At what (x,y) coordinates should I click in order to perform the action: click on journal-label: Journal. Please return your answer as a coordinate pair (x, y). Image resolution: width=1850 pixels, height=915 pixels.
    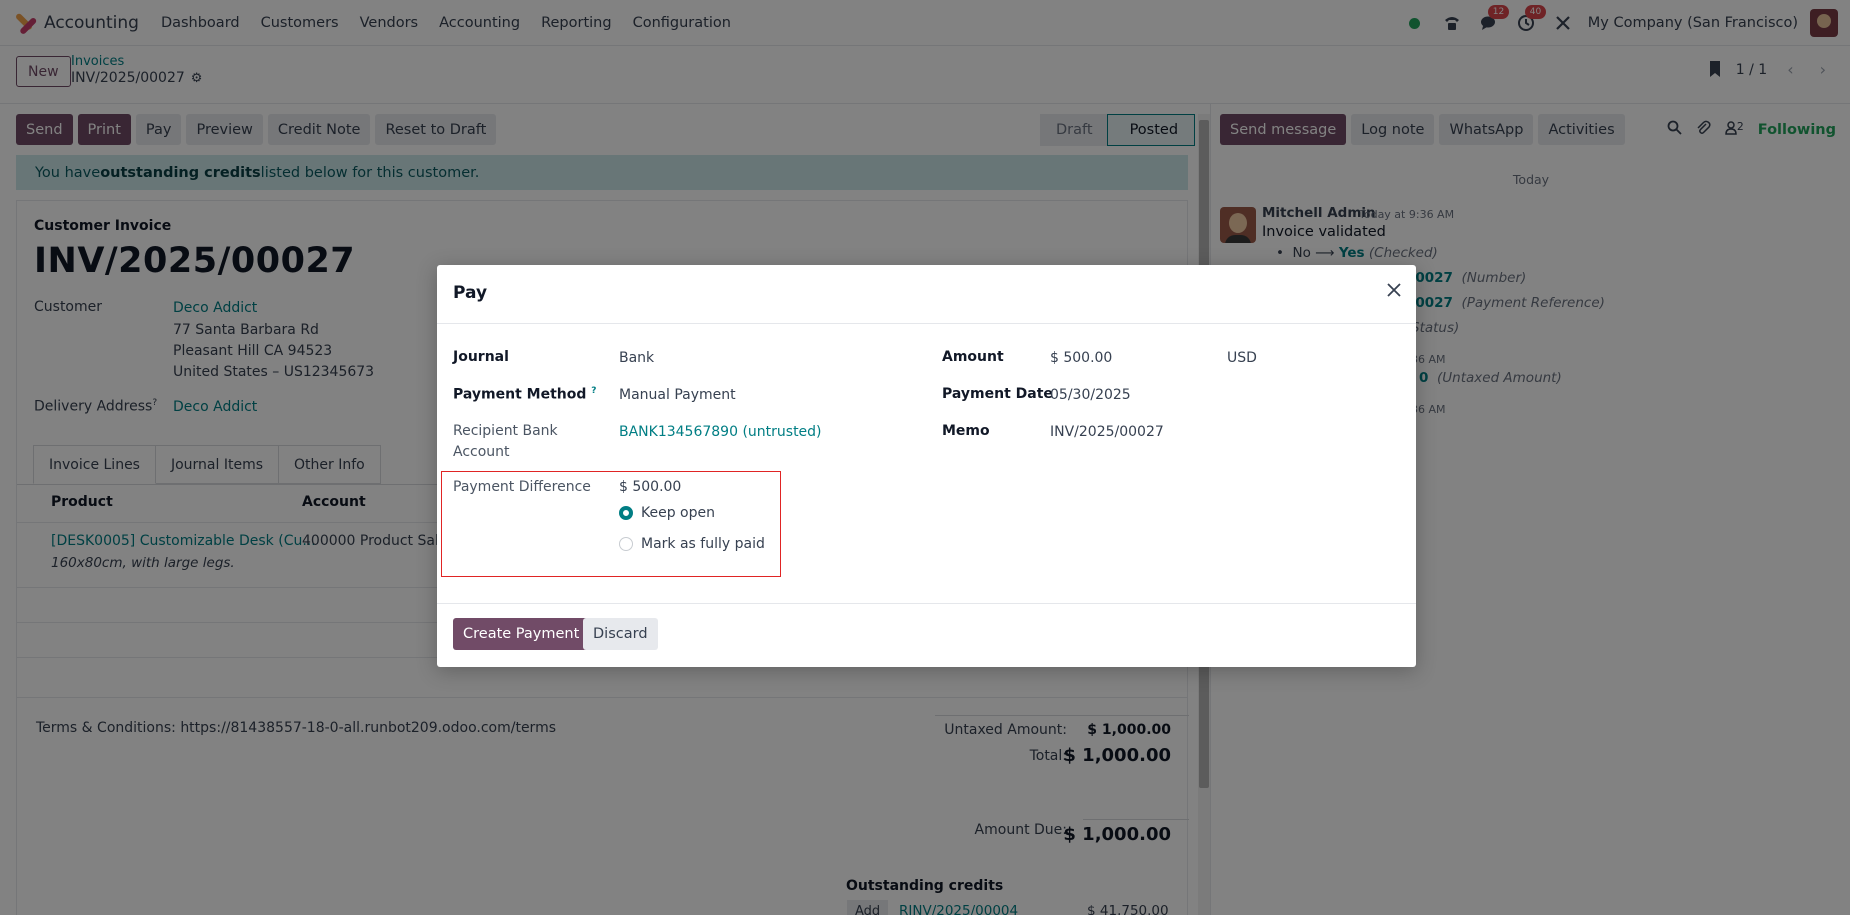
    Looking at the image, I should click on (481, 357).